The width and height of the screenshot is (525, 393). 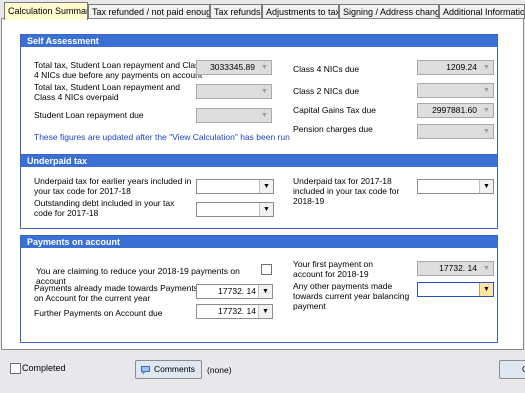 I want to click on completed-label: Completed, so click(x=44, y=368).